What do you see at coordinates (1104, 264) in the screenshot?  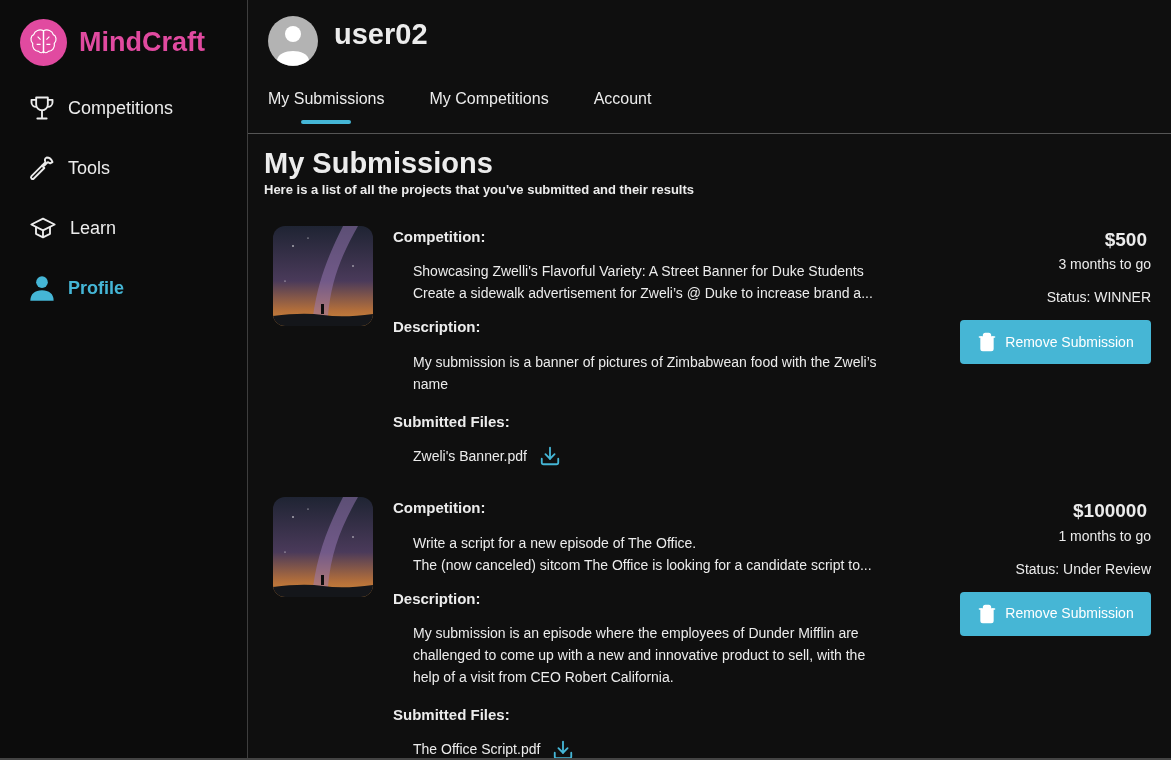 I see `time-left: 3 months to go` at bounding box center [1104, 264].